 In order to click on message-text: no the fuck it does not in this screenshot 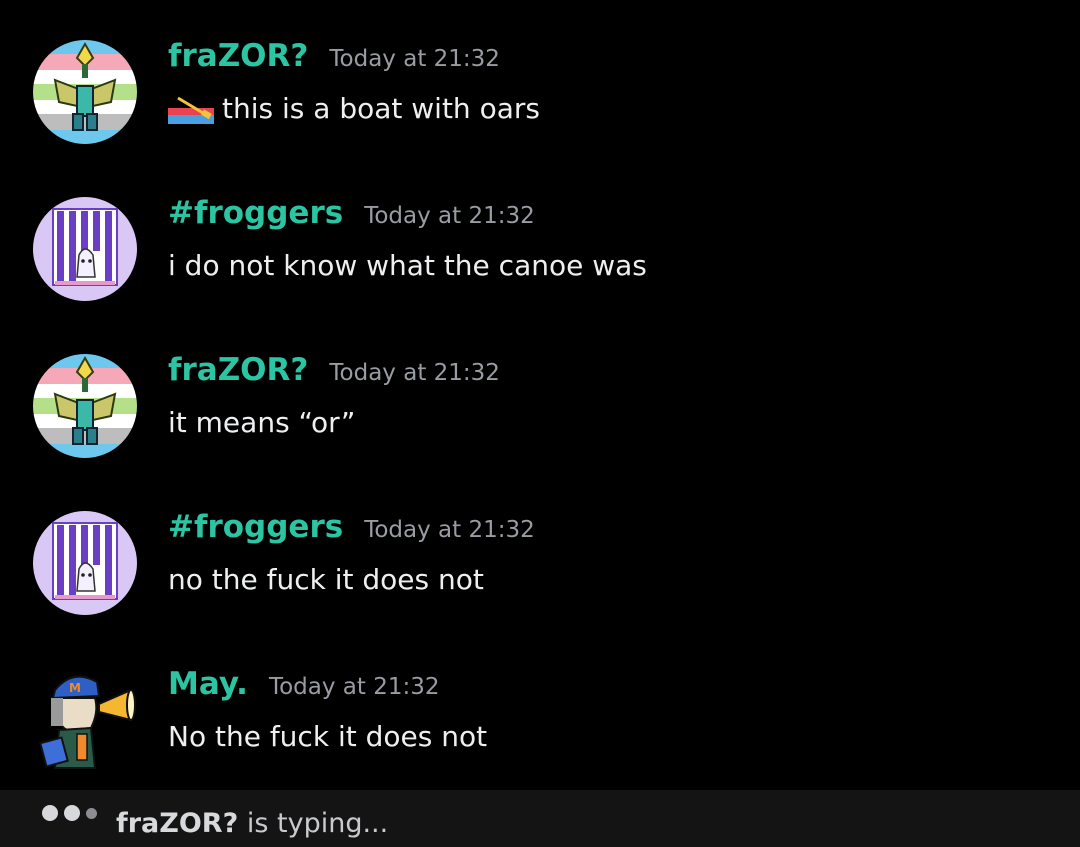, I will do `click(326, 579)`.